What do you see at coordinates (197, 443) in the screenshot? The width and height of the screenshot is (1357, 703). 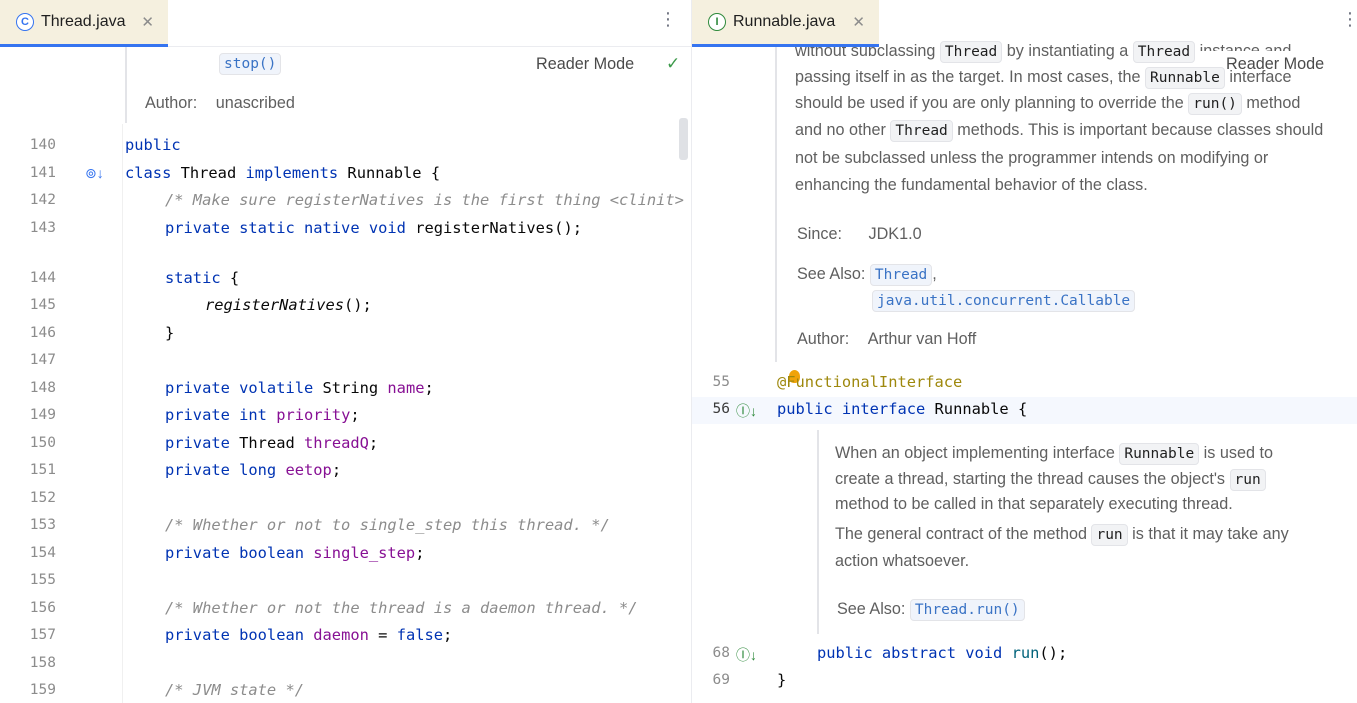 I see `keyword: private` at bounding box center [197, 443].